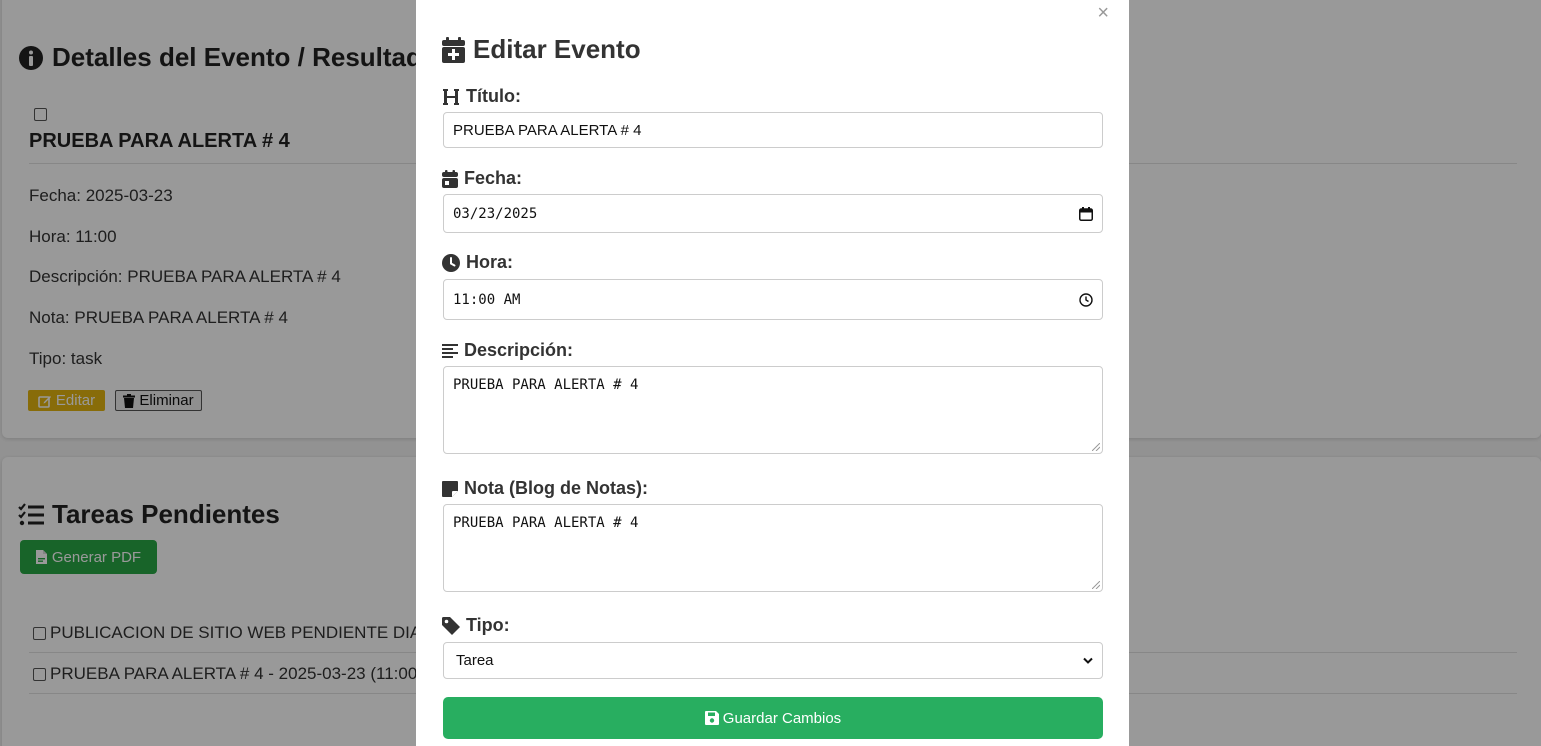 The image size is (1541, 746). Describe the element at coordinates (519, 350) in the screenshot. I see `description-label-text: Descripción:` at that location.